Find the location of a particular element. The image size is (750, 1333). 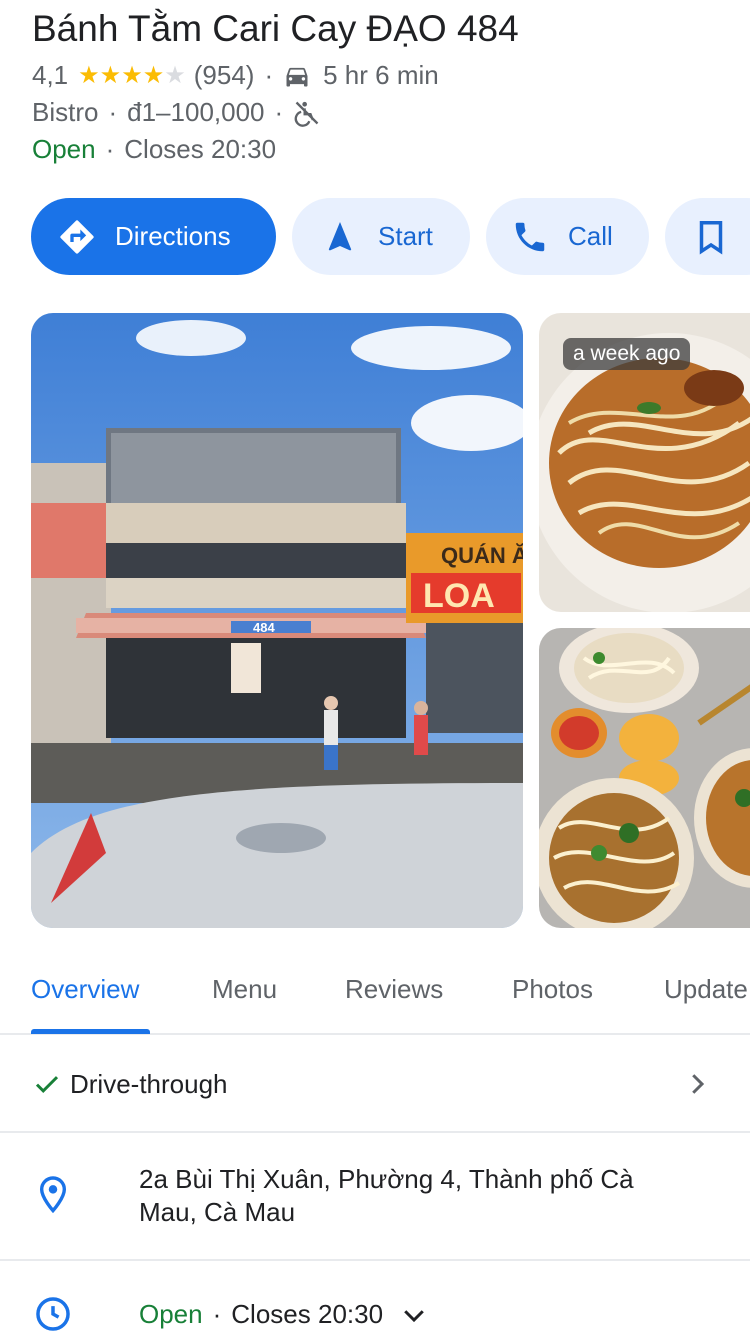

storefront-number: 484 is located at coordinates (264, 627).